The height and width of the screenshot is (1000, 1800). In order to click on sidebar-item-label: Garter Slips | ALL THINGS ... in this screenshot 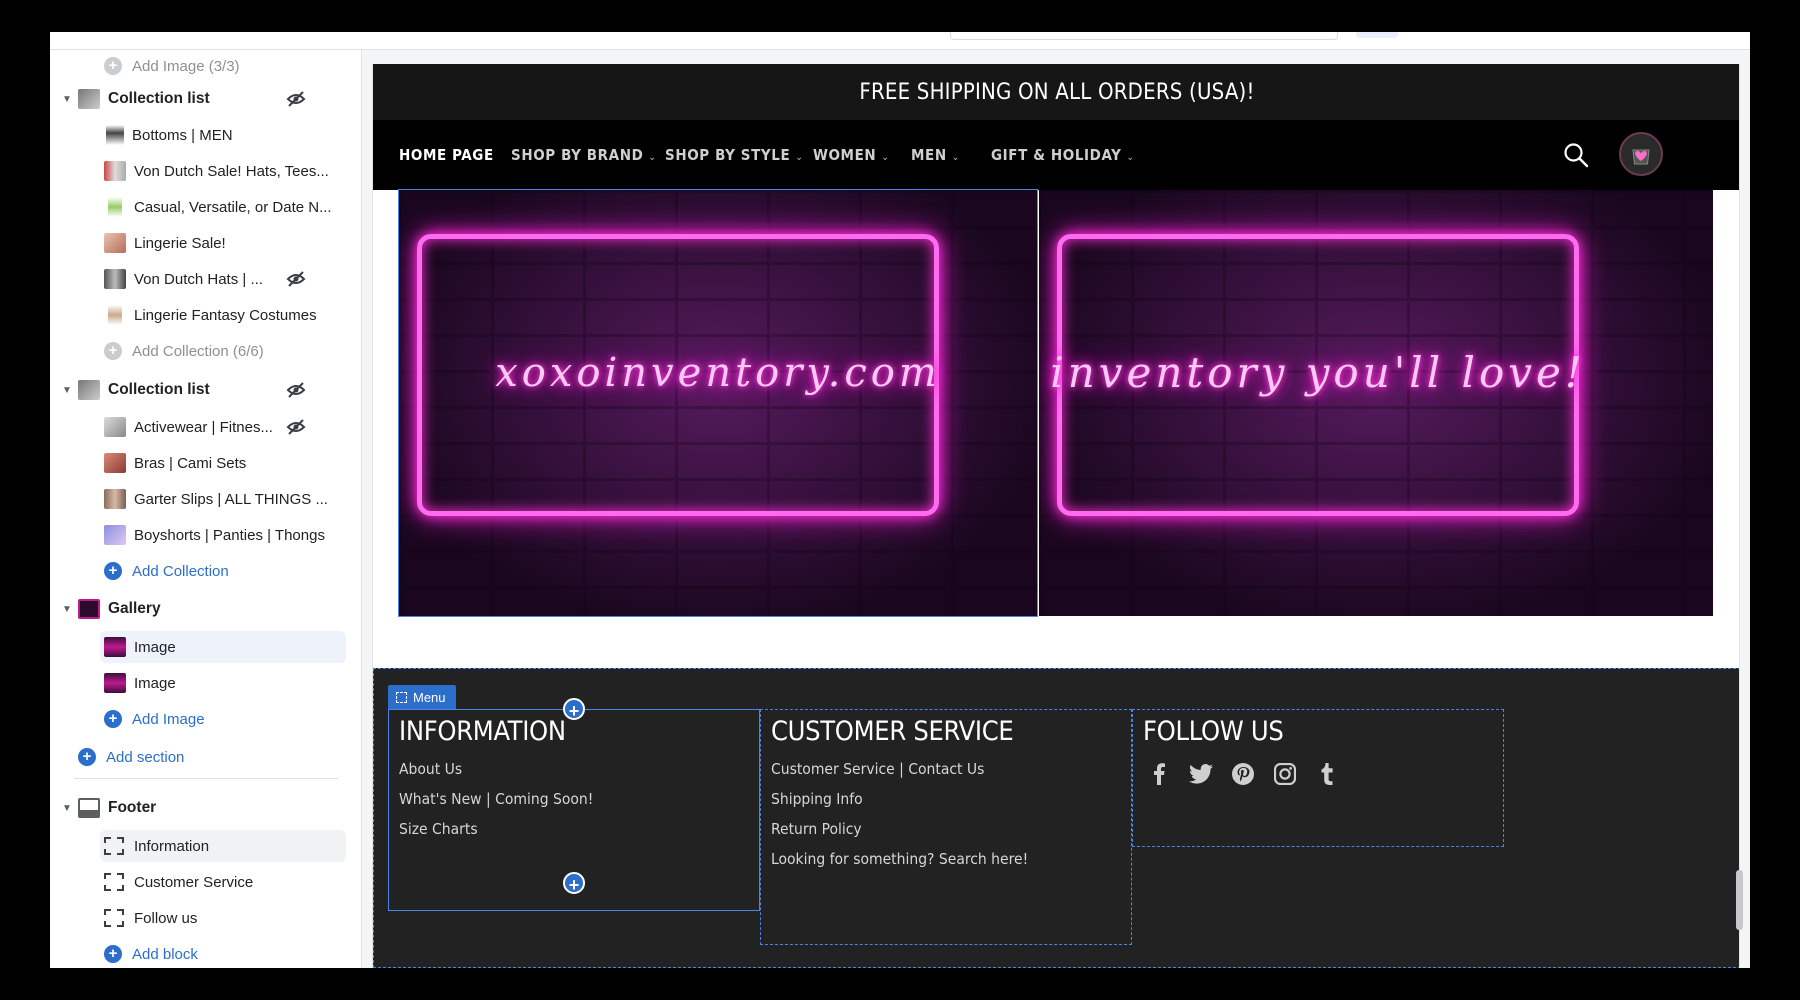, I will do `click(231, 499)`.